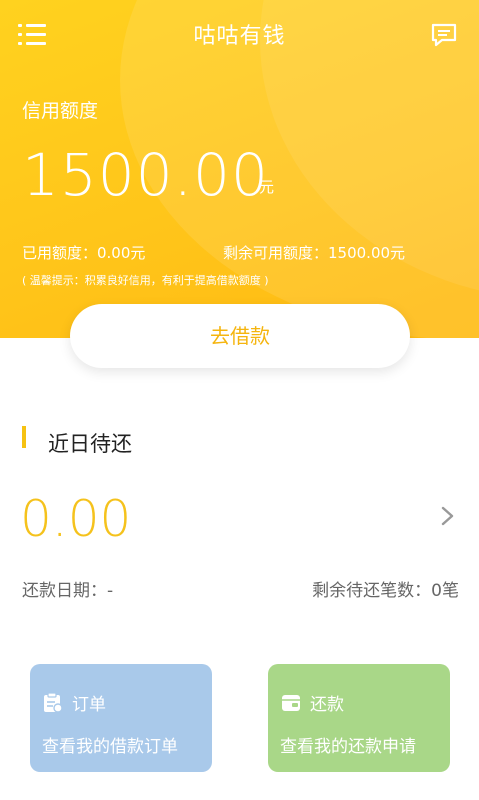 The width and height of the screenshot is (479, 800). Describe the element at coordinates (84, 253) in the screenshot. I see `used-credit: 已用额度：0.00元` at that location.